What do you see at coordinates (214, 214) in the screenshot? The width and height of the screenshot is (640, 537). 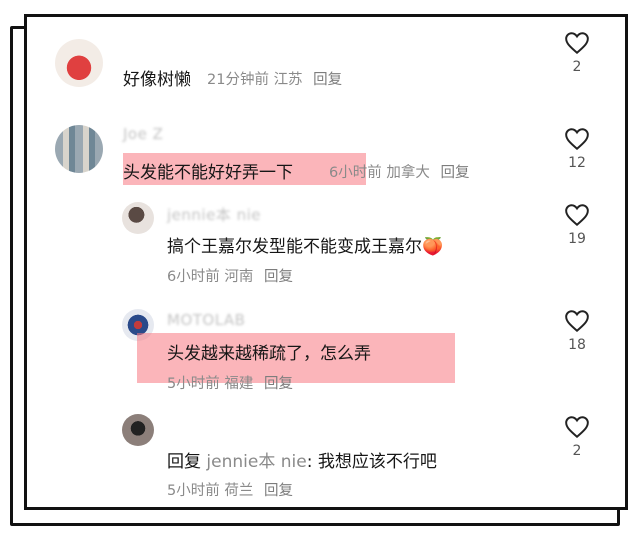 I see `comment-author: jennie本 nie` at bounding box center [214, 214].